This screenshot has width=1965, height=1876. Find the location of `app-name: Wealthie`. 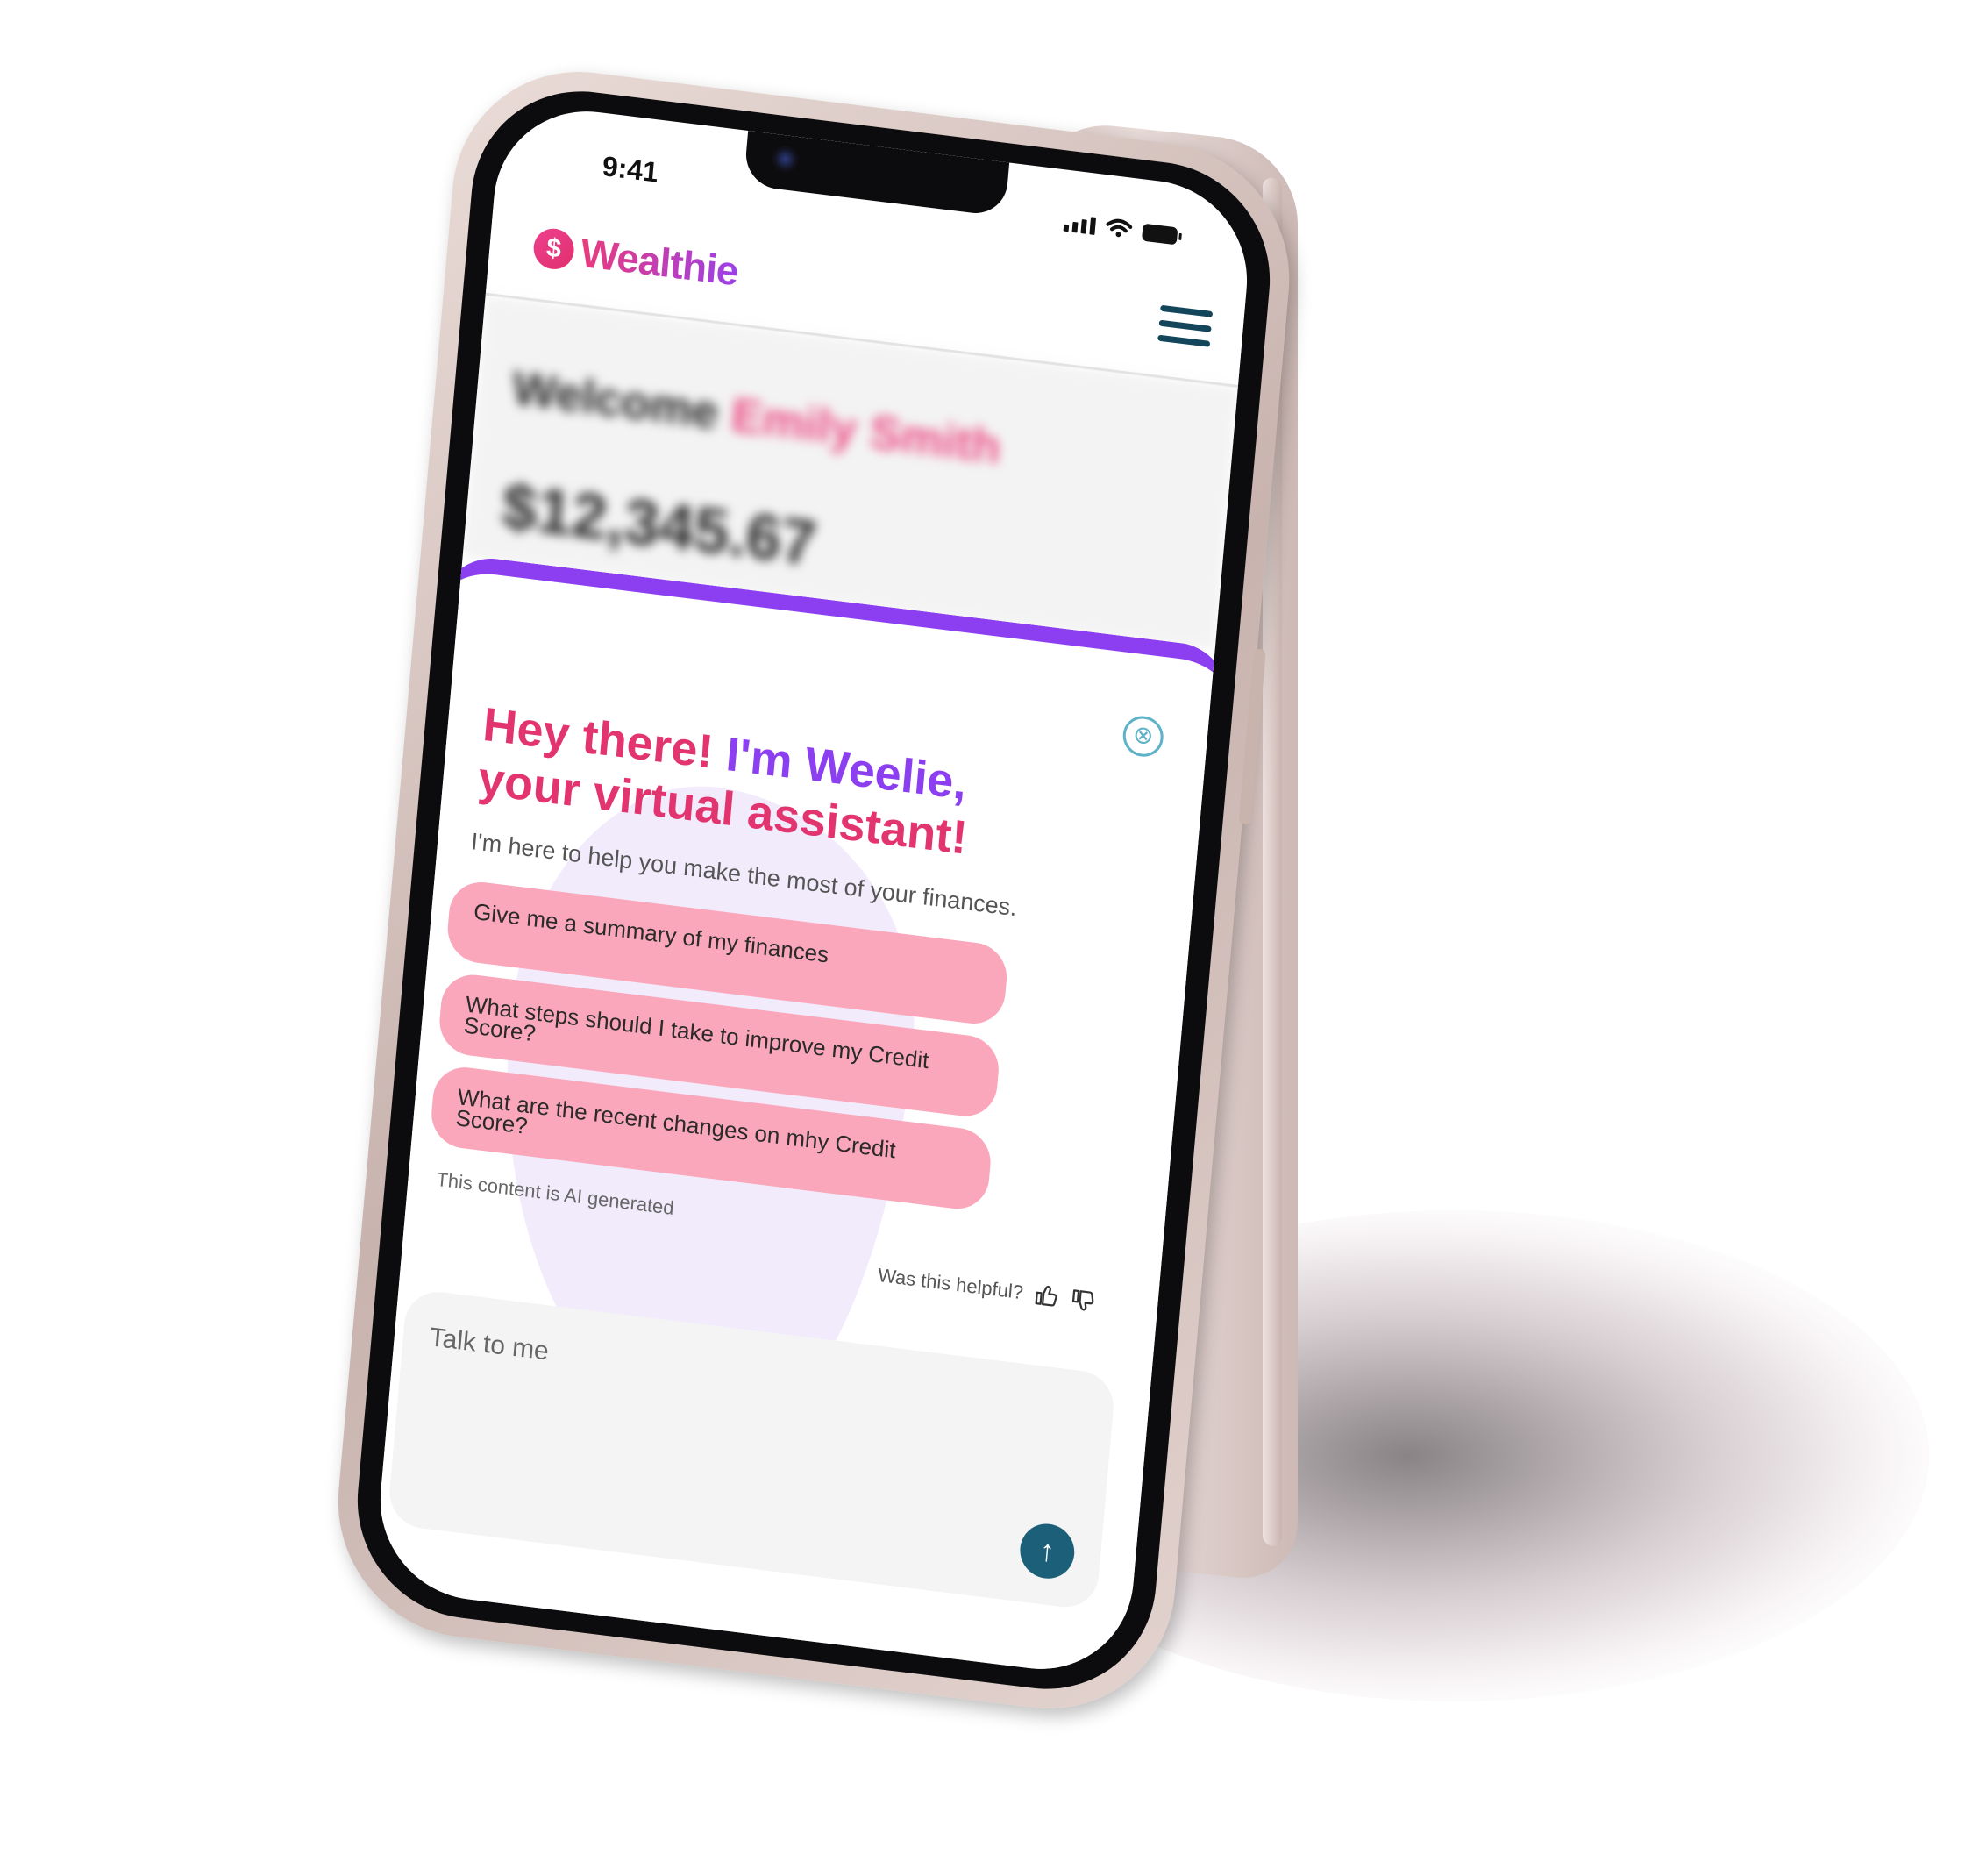

app-name: Wealthie is located at coordinates (659, 262).